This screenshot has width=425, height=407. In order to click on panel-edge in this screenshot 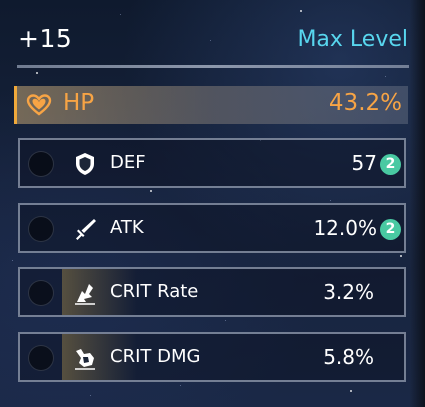, I will do `click(417, 203)`.